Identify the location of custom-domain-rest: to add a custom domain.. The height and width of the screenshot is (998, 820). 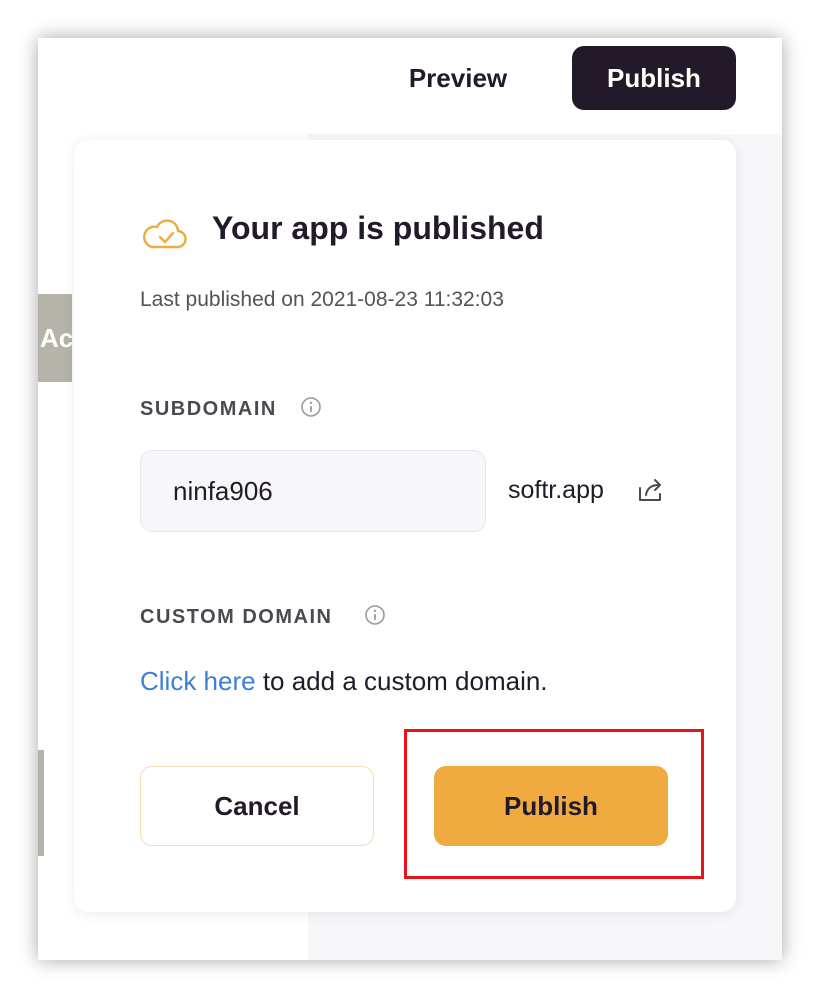
(401, 681).